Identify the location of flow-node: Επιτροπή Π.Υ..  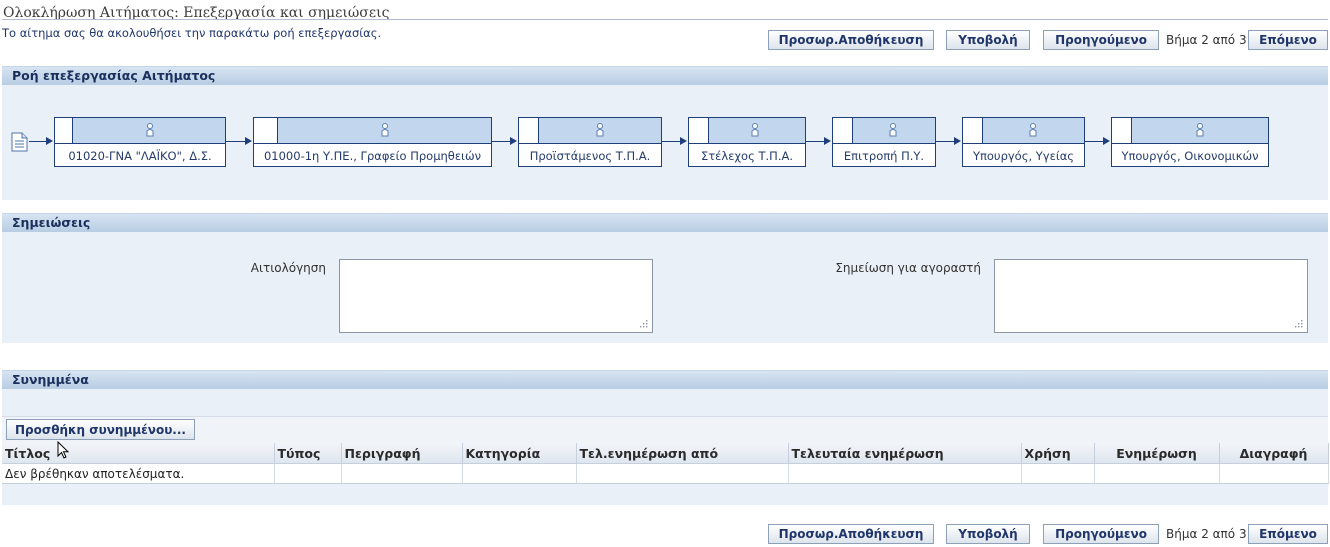
(884, 142).